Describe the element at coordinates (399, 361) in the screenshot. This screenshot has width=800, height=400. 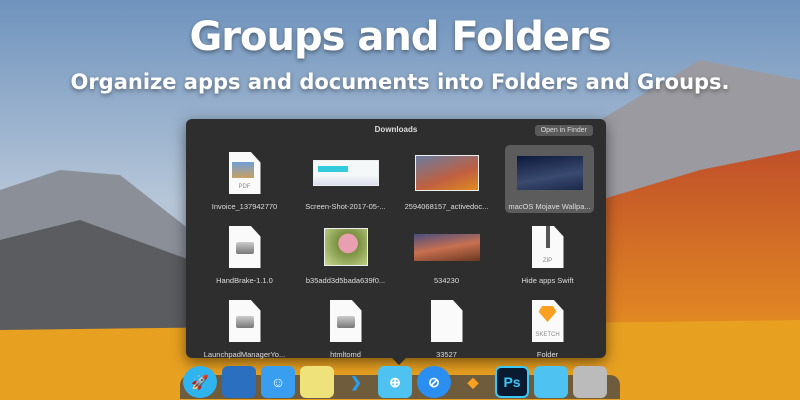
I see `popup-pointer` at that location.